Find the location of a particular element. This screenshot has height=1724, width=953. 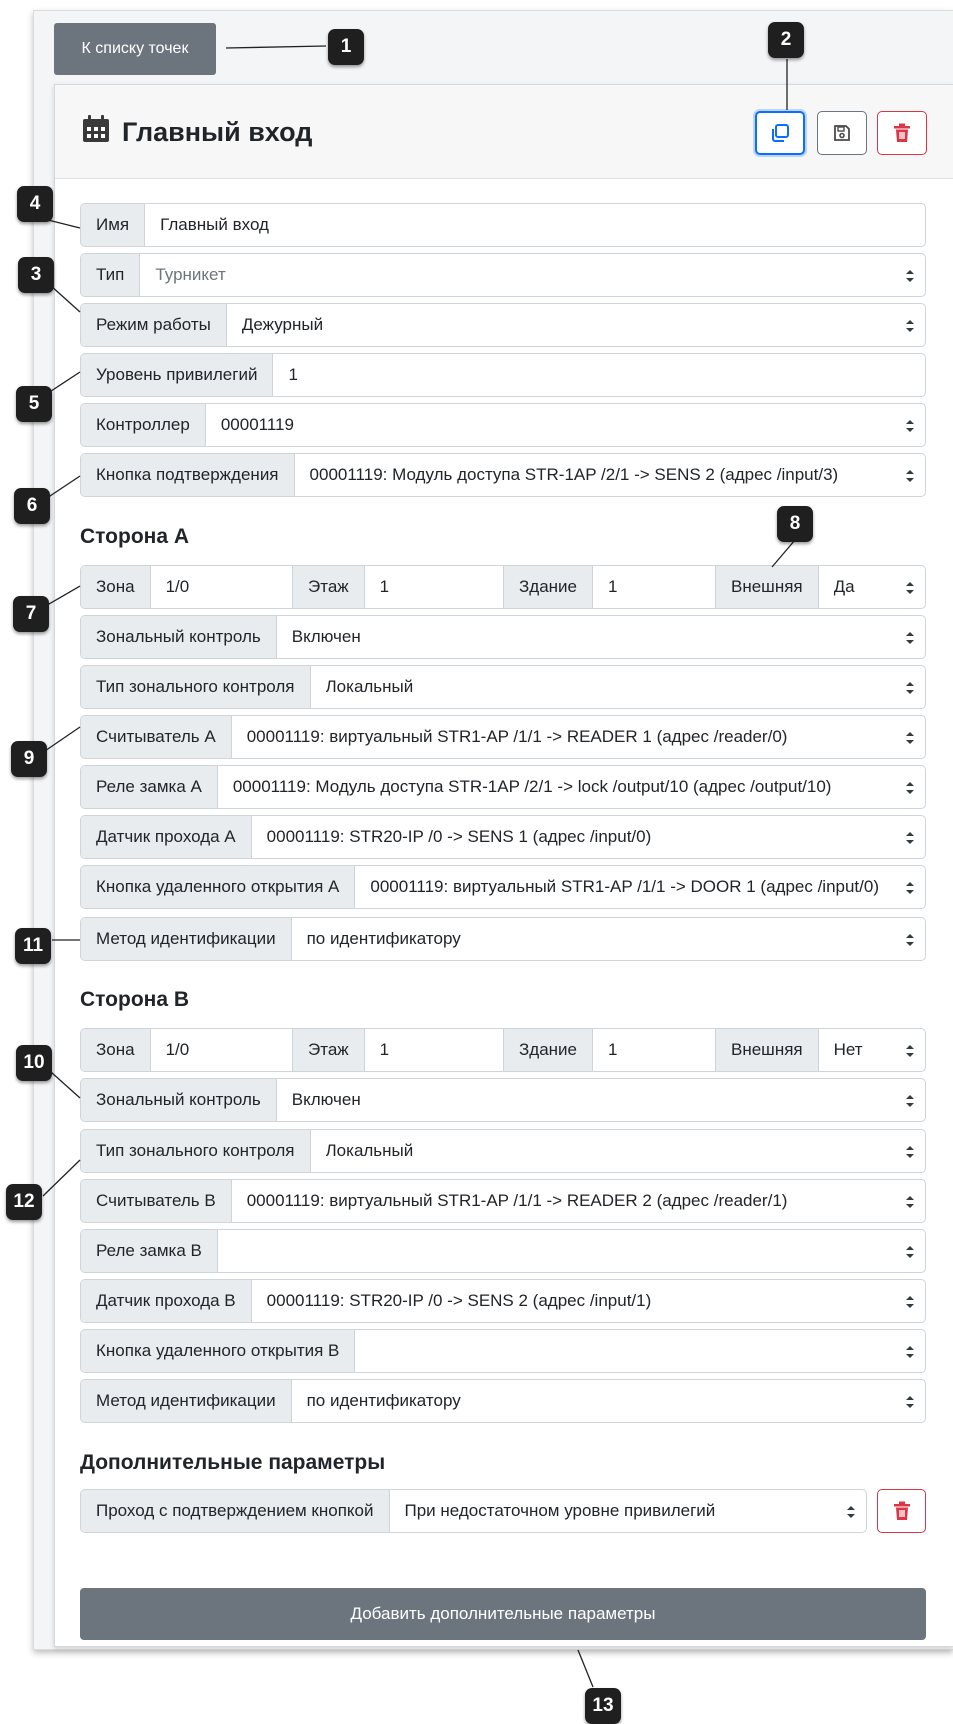

marker-6: 6 is located at coordinates (32, 506).